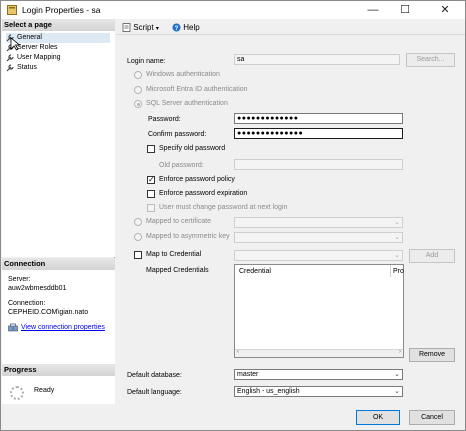  Describe the element at coordinates (318, 255) in the screenshot. I see `credential-dropdown: ⌄` at that location.